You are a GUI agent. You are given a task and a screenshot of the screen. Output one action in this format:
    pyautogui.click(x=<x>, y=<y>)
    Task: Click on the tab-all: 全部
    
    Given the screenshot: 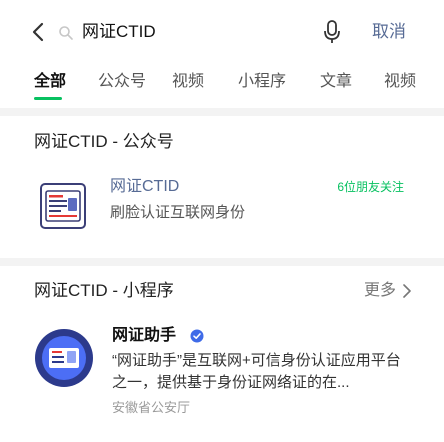 What is the action you would take?
    pyautogui.click(x=50, y=82)
    